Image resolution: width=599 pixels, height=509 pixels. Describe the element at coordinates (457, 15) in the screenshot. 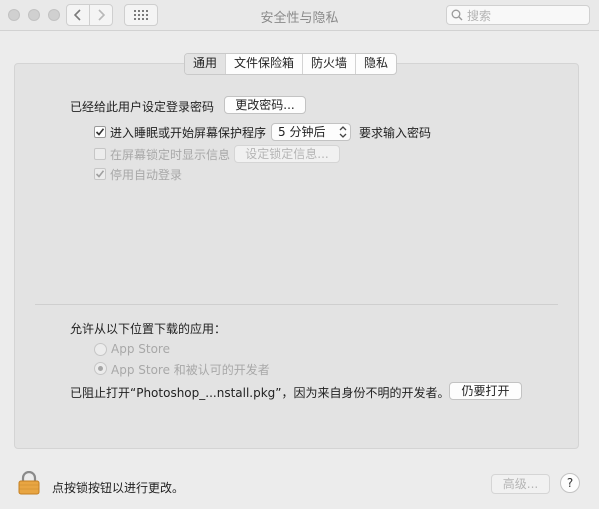

I see `search-icon` at that location.